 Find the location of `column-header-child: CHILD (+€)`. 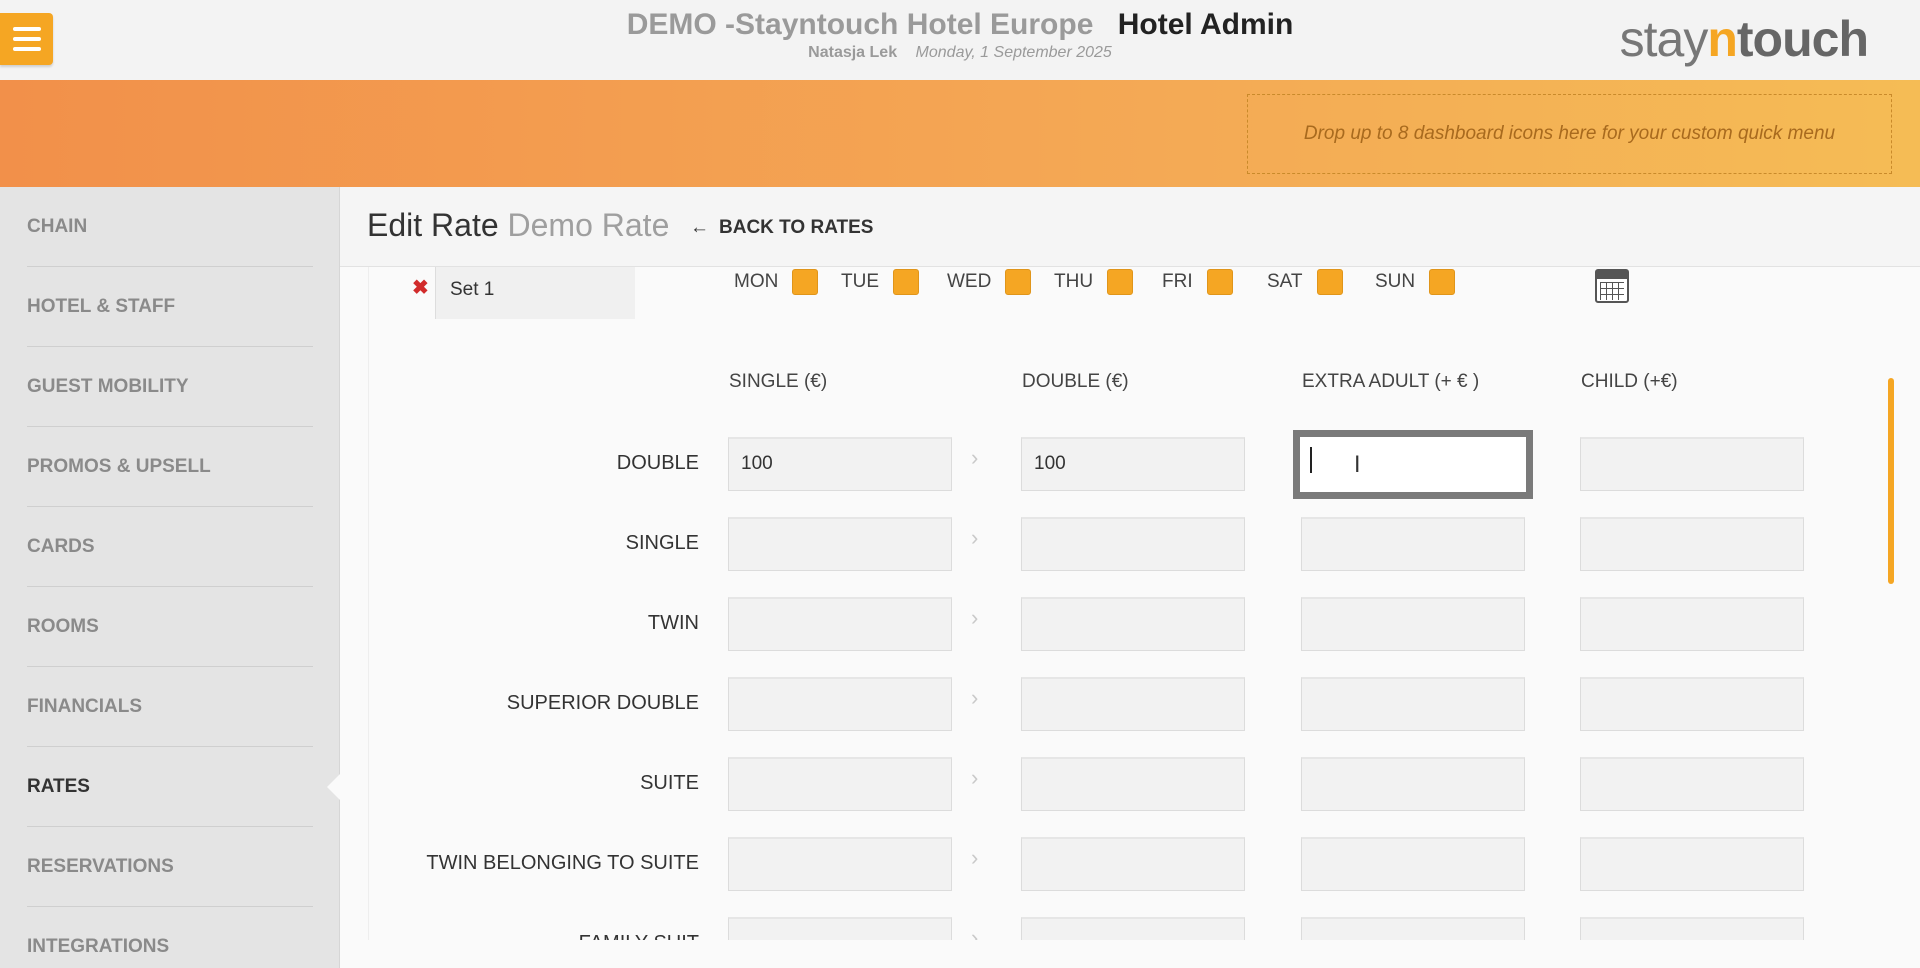

column-header-child: CHILD (+€) is located at coordinates (1629, 381).